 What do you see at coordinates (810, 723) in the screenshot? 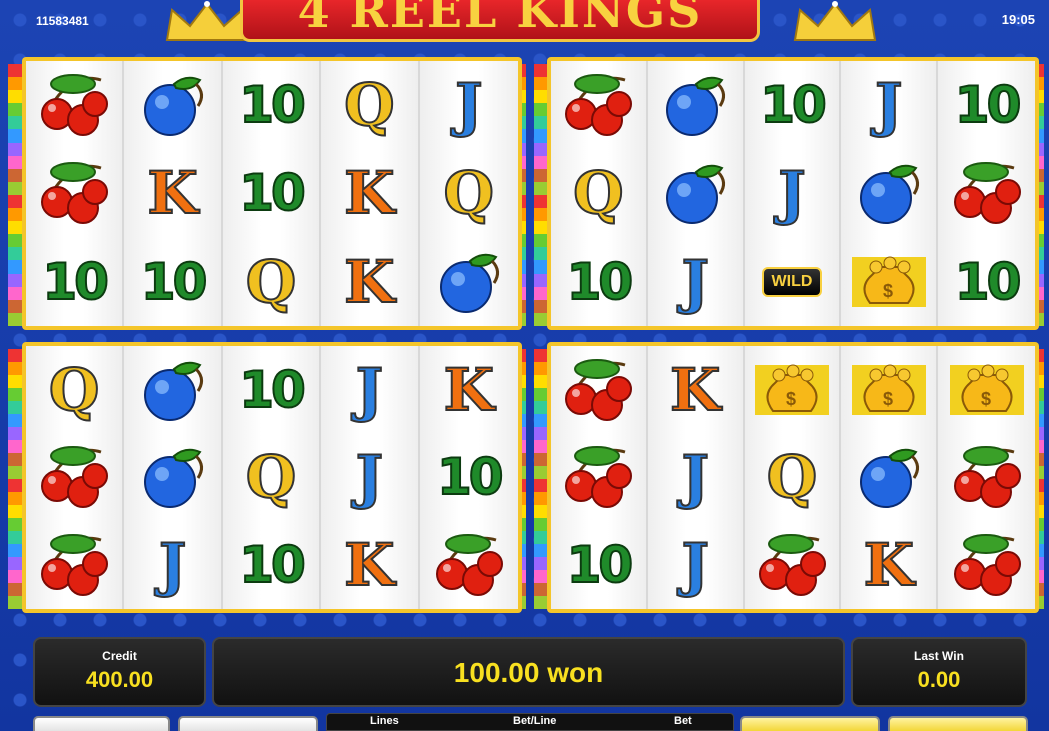
I see `autoplay-button` at bounding box center [810, 723].